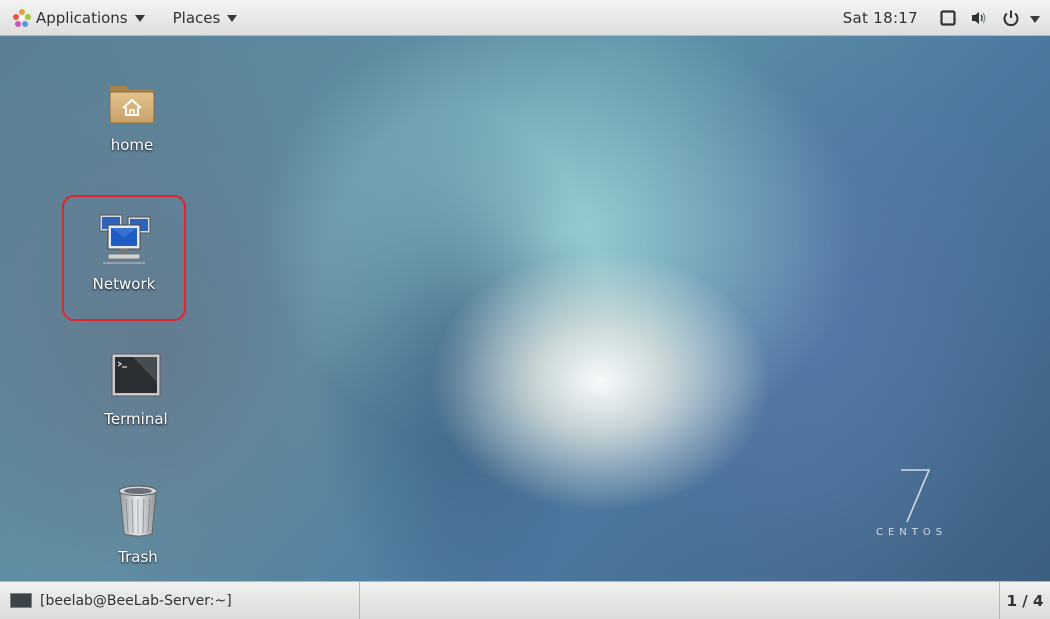  I want to click on desktop-icon-label: home, so click(132, 145).